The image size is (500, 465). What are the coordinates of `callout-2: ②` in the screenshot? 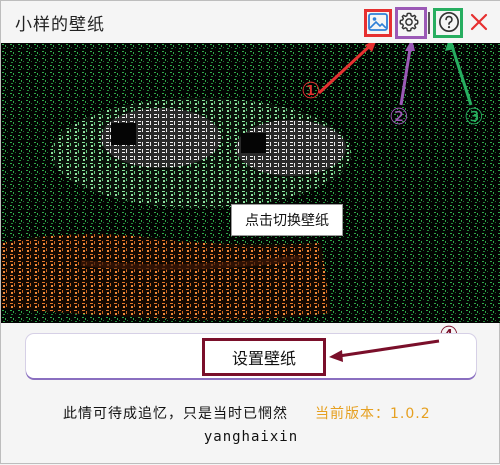 It's located at (399, 117).